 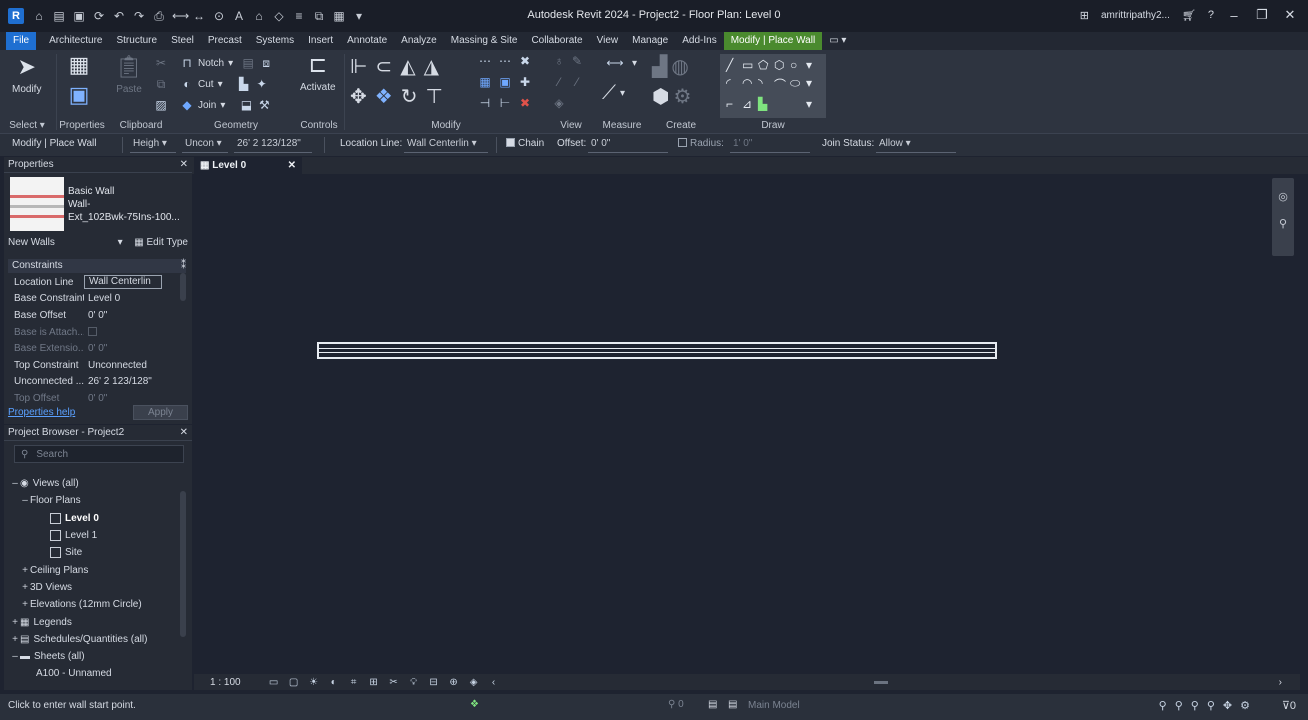 I want to click on tree-node-schedules: + ▤ Schedules/Quantities (all), so click(x=96, y=639).